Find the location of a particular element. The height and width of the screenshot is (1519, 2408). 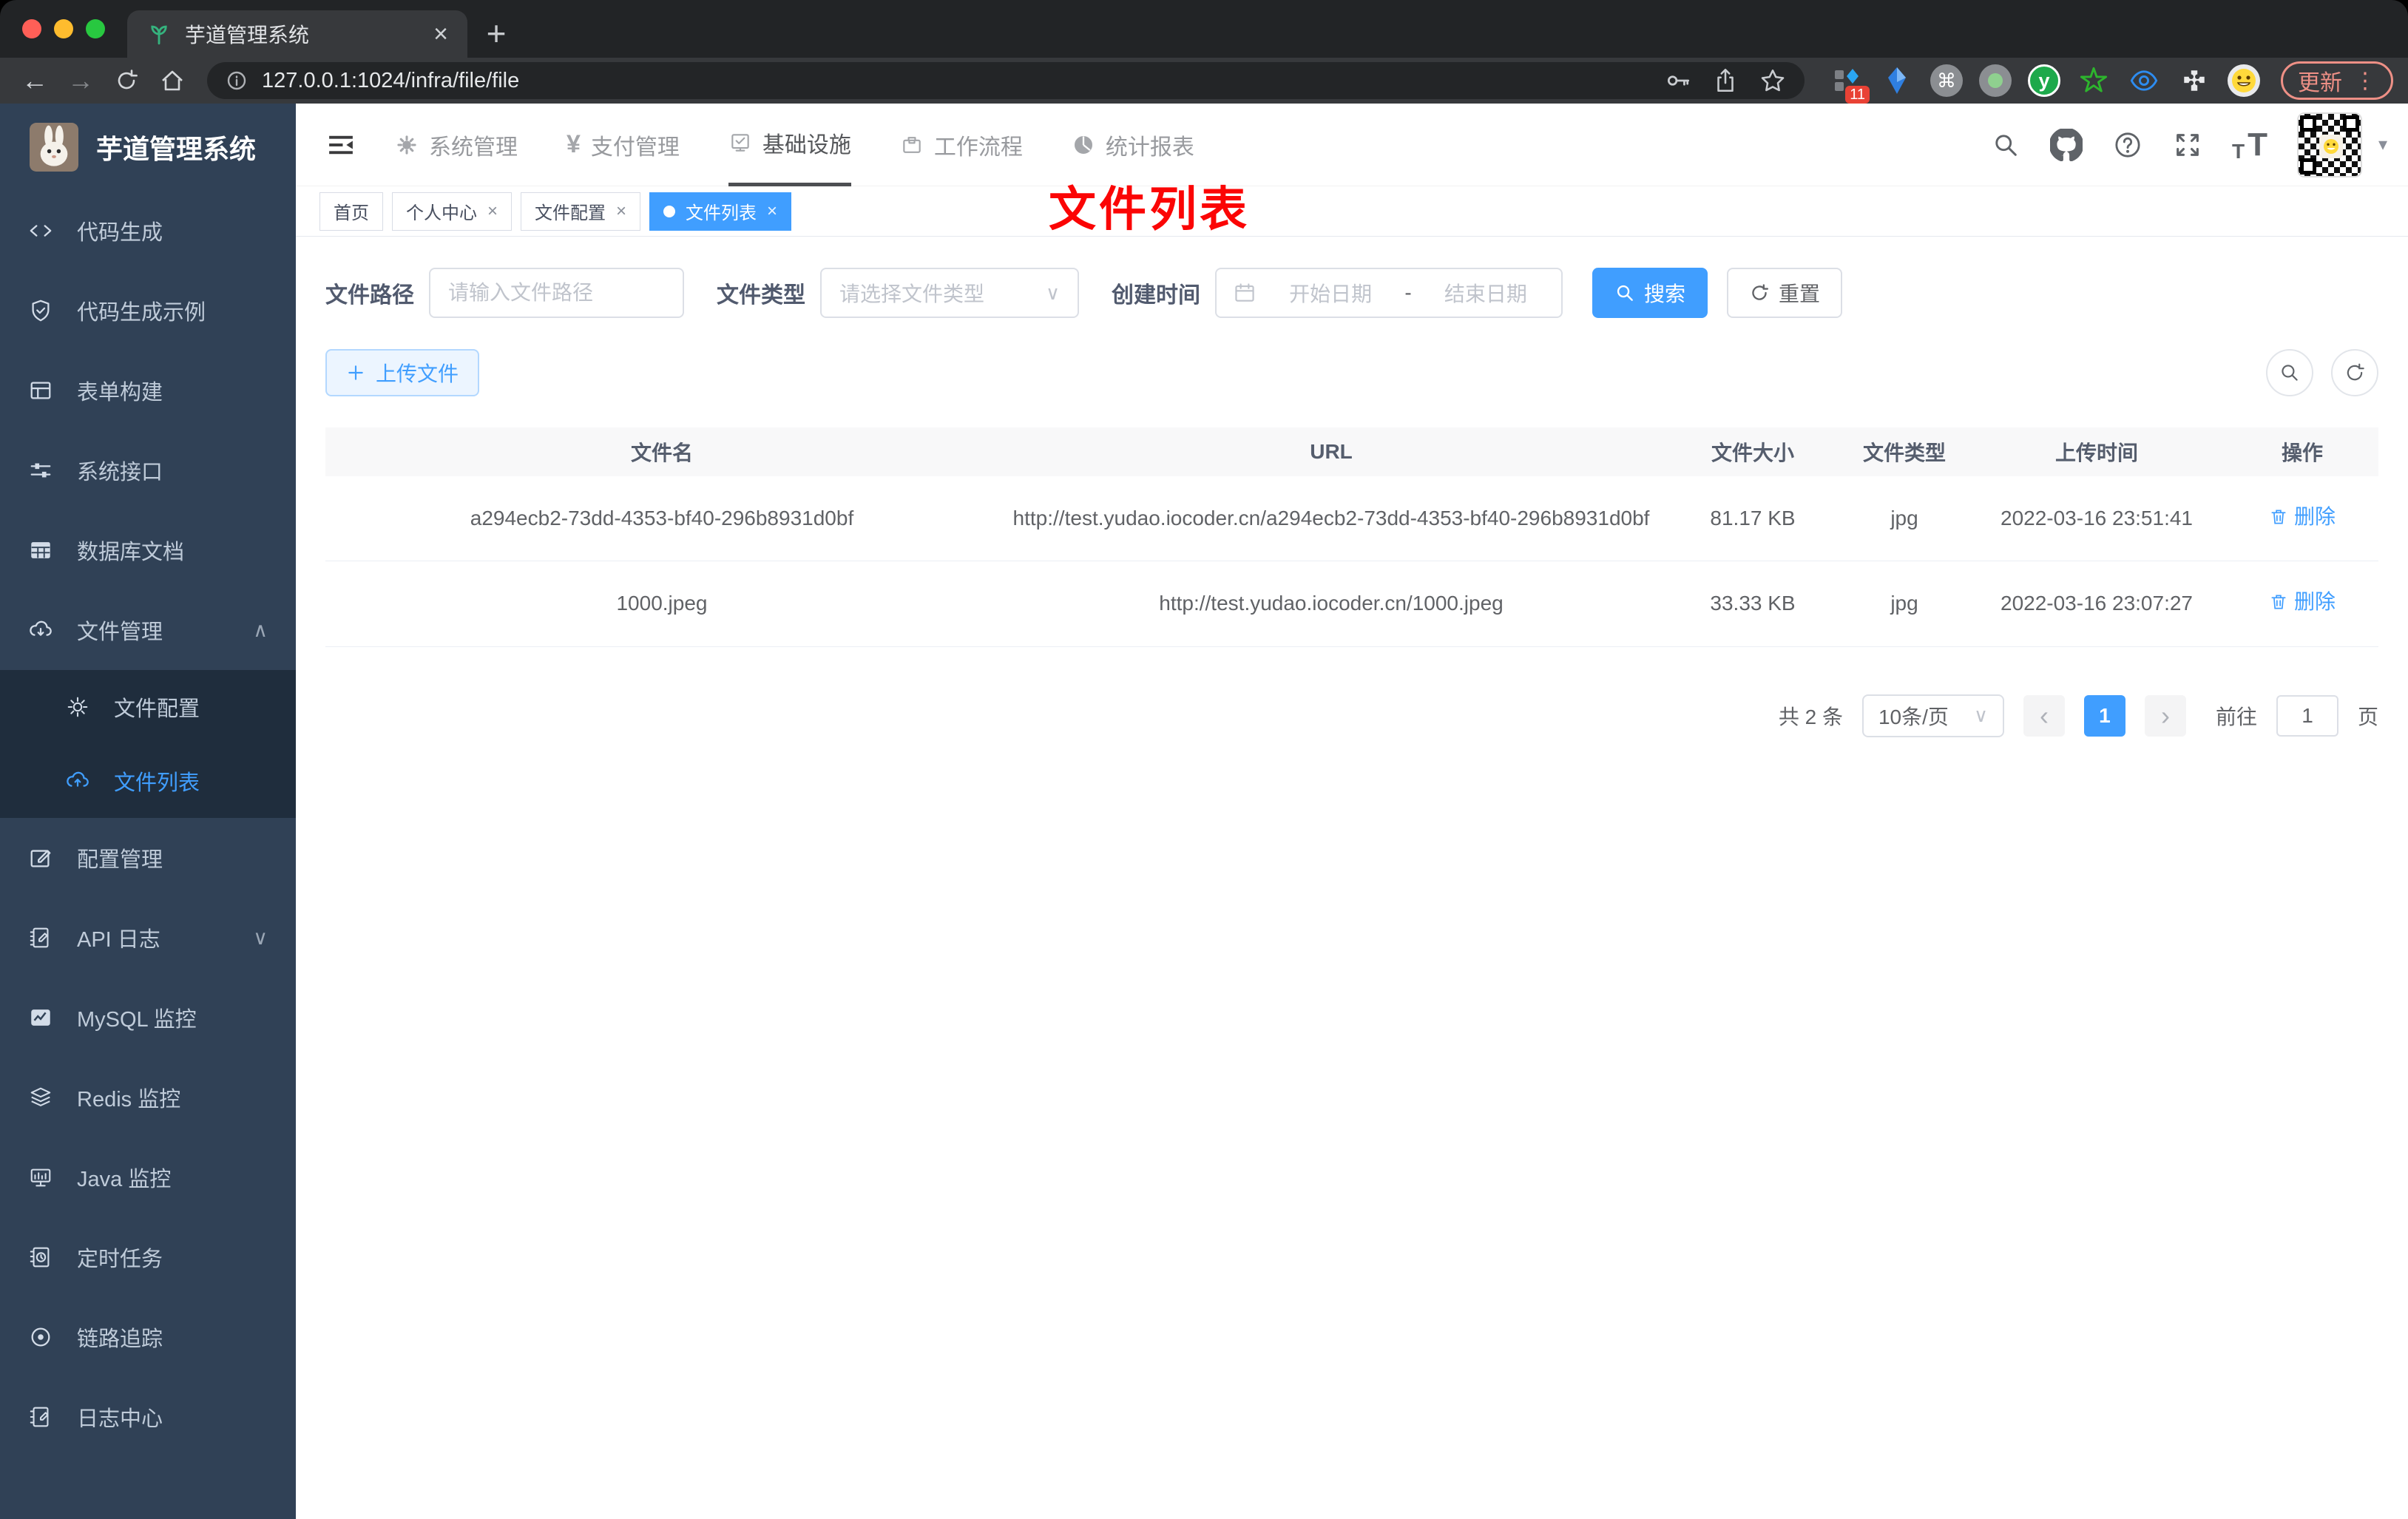

col-filename: 文件名 is located at coordinates (661, 451).